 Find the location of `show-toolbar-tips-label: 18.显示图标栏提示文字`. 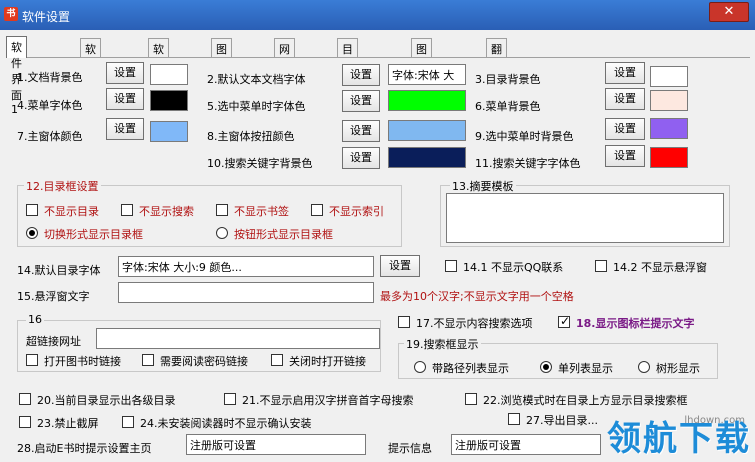

show-toolbar-tips-label: 18.显示图标栏提示文字 is located at coordinates (635, 323).